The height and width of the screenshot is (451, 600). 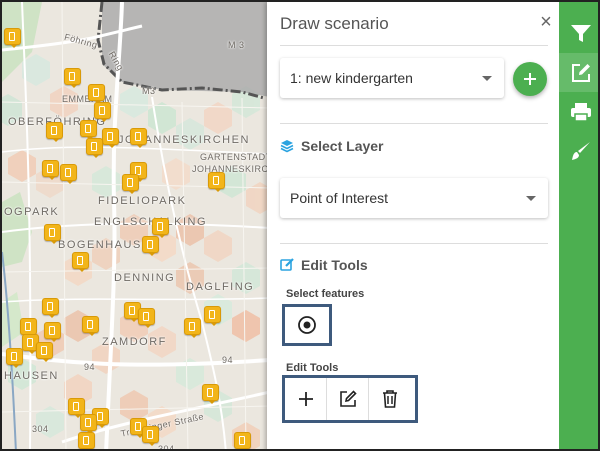 I want to click on scenario-select: 1: new kindergarten, so click(x=392, y=78).